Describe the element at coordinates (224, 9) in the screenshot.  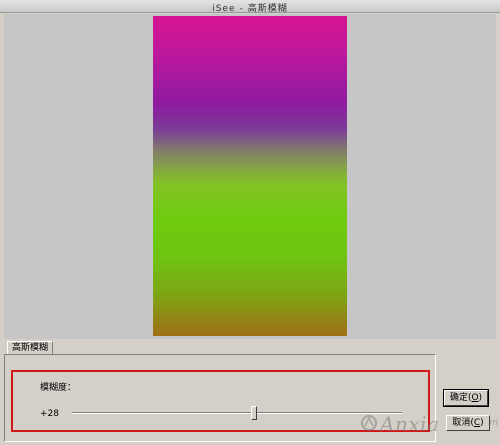
I see `title-app-name: iSee` at that location.